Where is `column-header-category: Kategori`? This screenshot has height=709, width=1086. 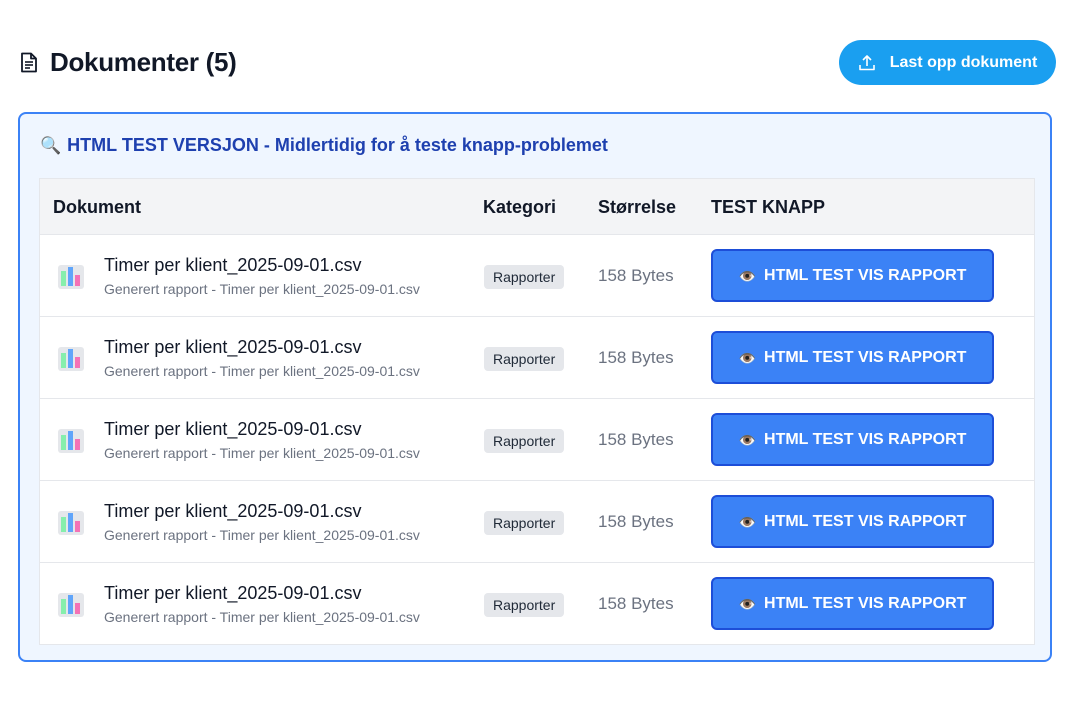 column-header-category: Kategori is located at coordinates (520, 207).